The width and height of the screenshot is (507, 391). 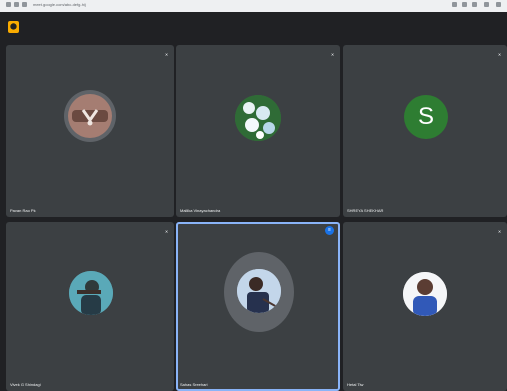 I want to click on participant-tile-3: ✕ S SHREYA SHEKHAR, so click(x=425, y=131).